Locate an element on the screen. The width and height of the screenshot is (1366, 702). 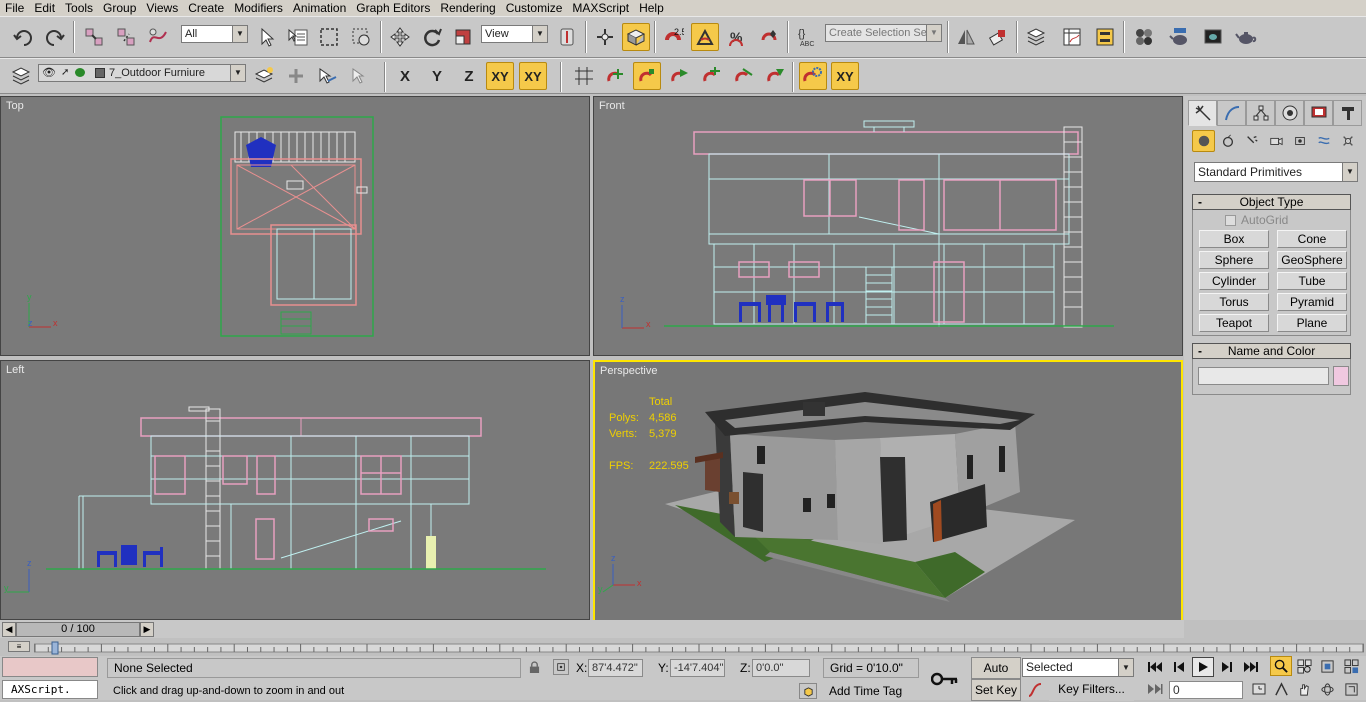
x-coord-field: 87'4.472" is located at coordinates (615, 668).